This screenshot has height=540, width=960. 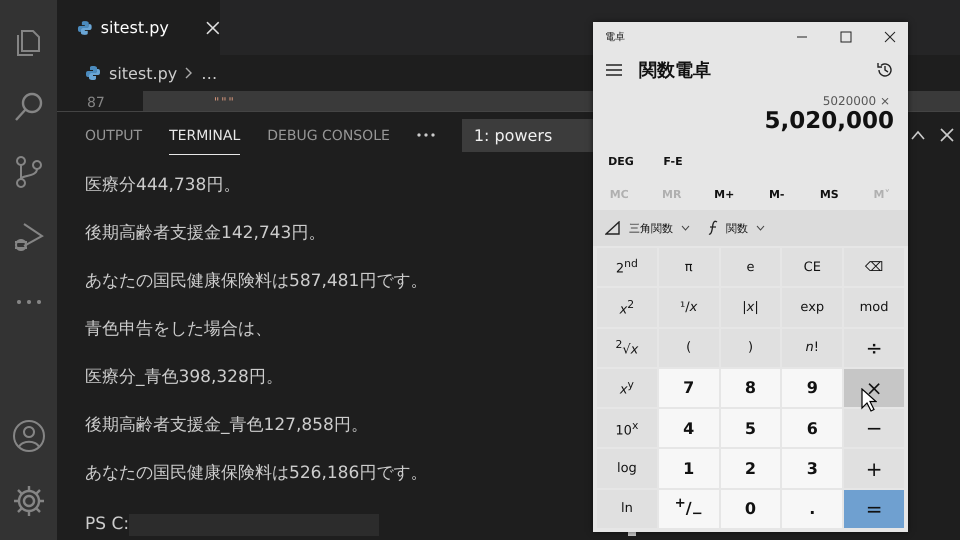 I want to click on calculator-key: n!, so click(x=812, y=347).